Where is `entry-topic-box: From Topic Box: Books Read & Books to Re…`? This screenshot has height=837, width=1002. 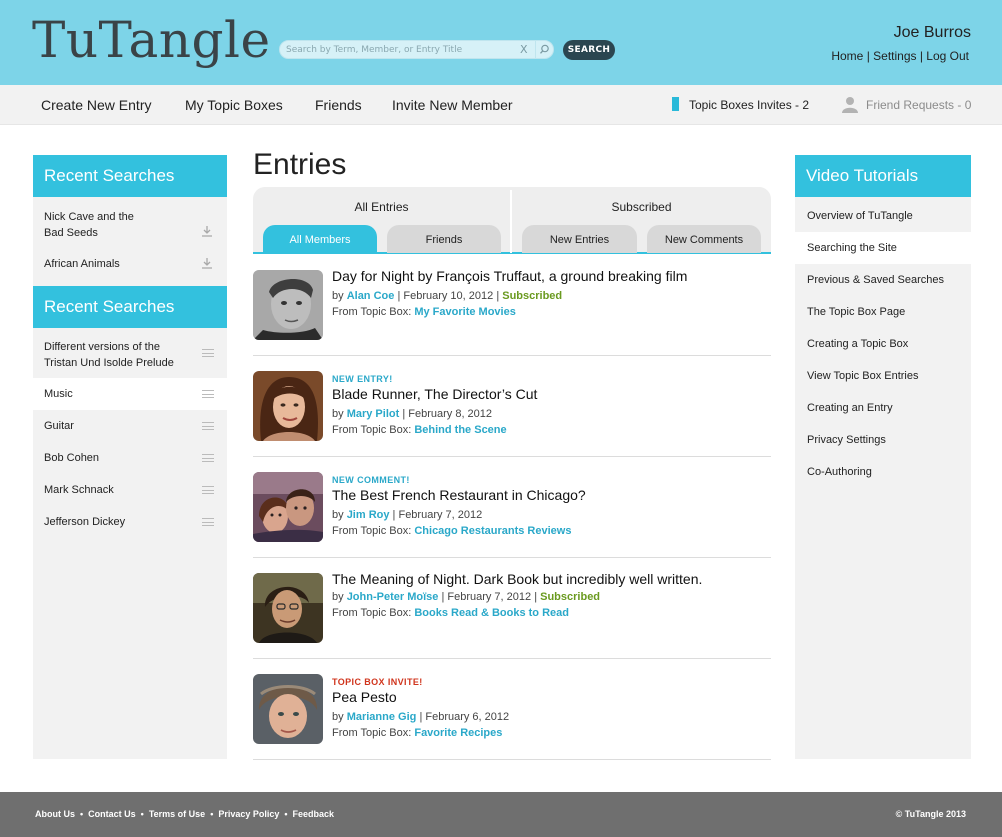
entry-topic-box: From Topic Box: Books Read & Books to Re… is located at coordinates (450, 613).